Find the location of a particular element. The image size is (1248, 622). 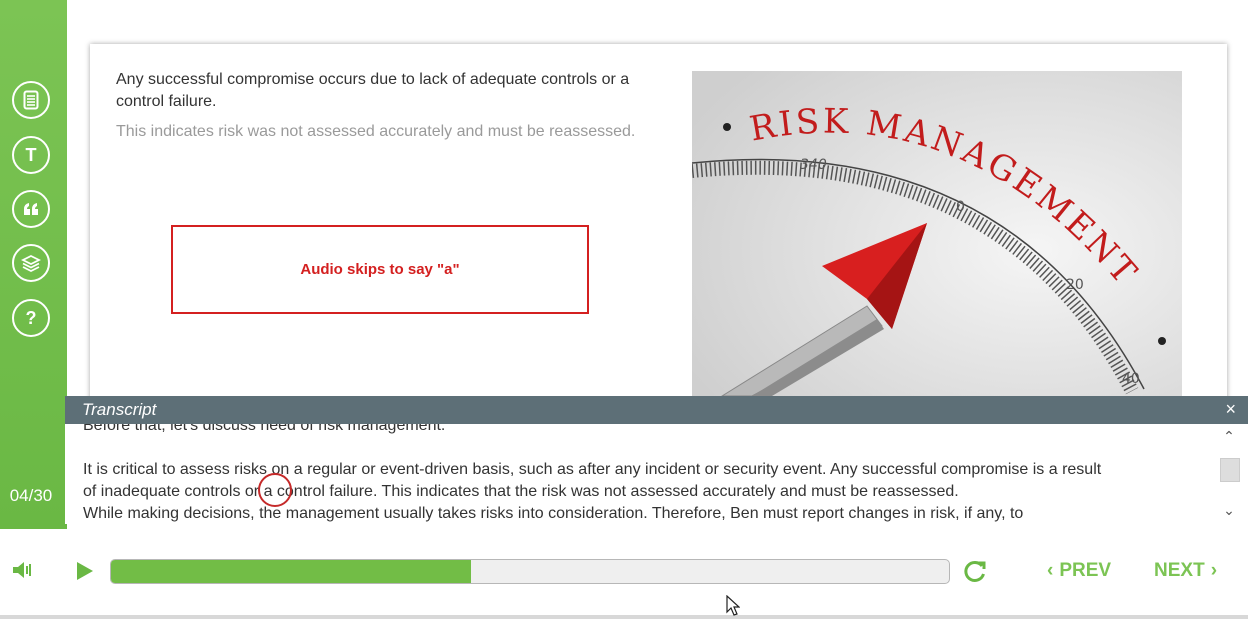

layers-icon is located at coordinates (31, 263).